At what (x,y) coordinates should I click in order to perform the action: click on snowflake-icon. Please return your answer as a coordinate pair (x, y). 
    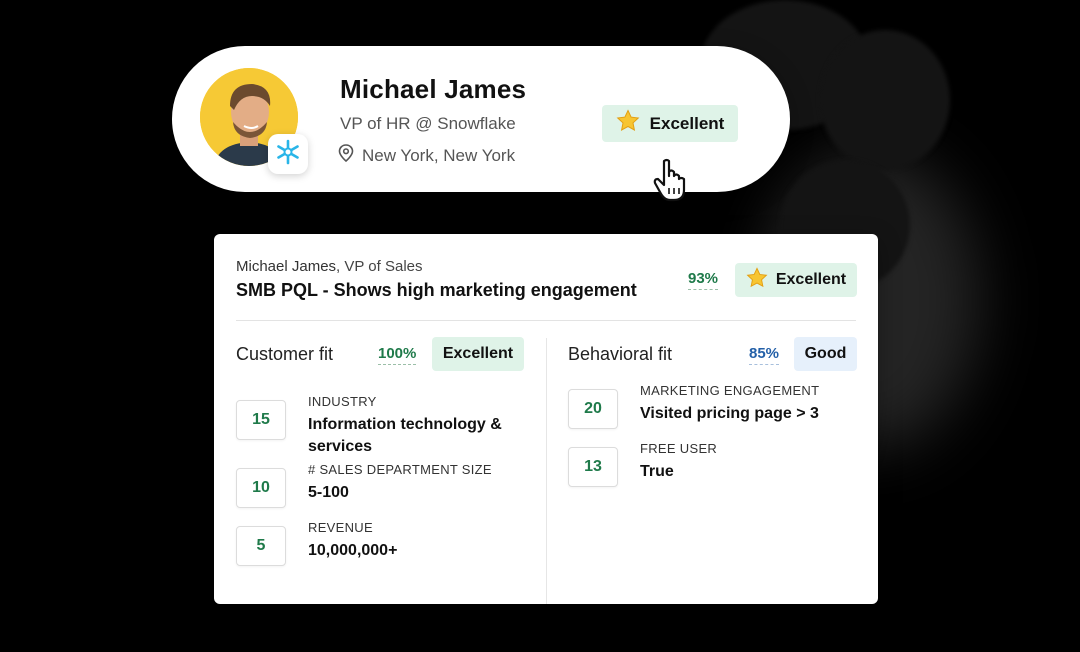
    Looking at the image, I should click on (288, 154).